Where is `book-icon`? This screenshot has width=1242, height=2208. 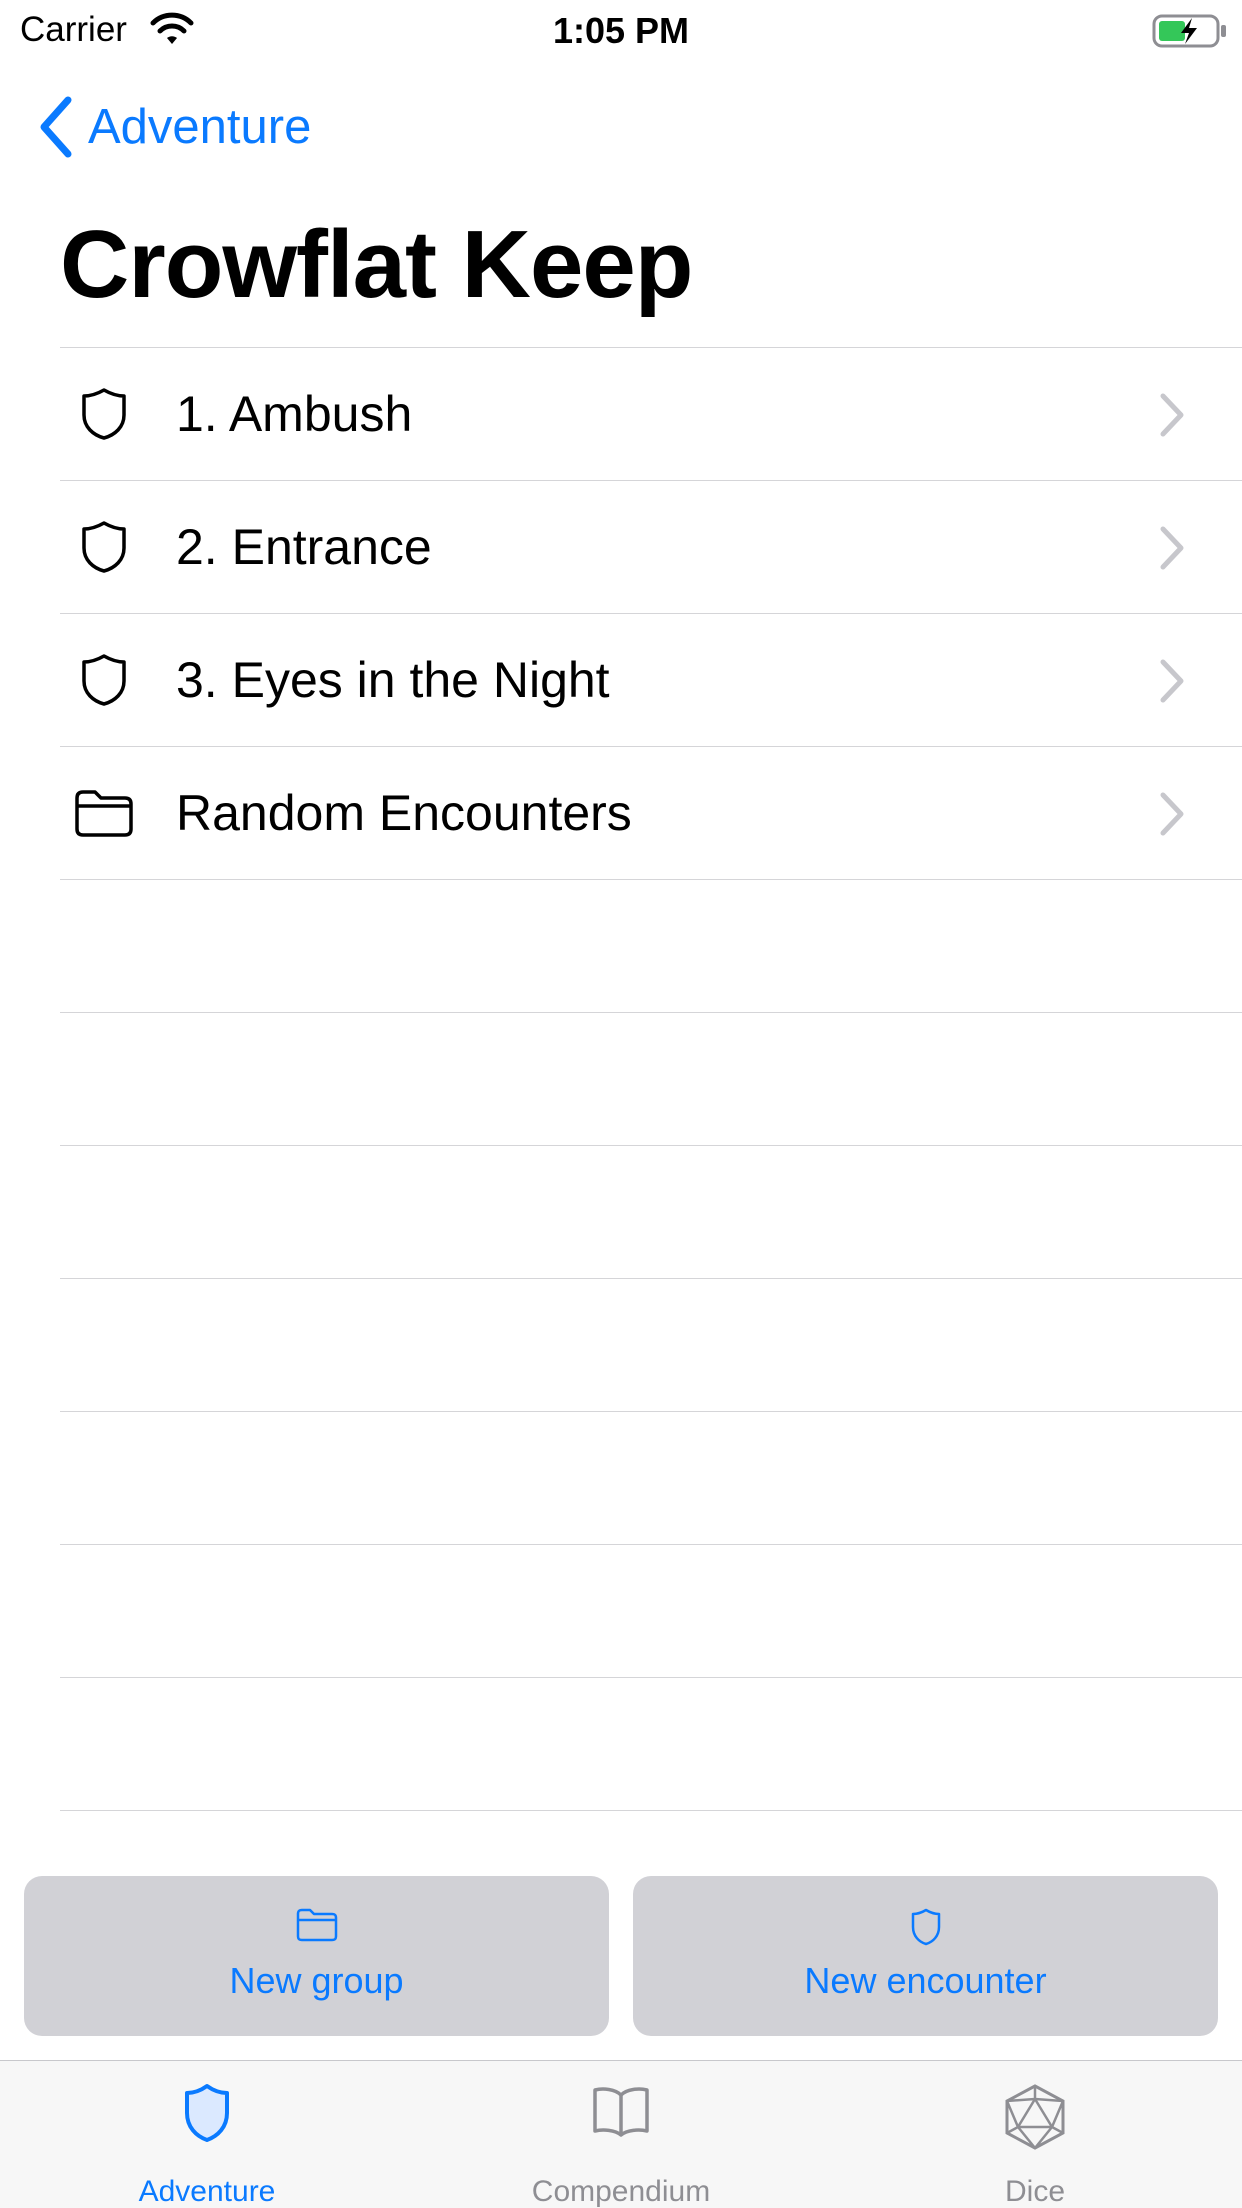
book-icon is located at coordinates (621, 2116).